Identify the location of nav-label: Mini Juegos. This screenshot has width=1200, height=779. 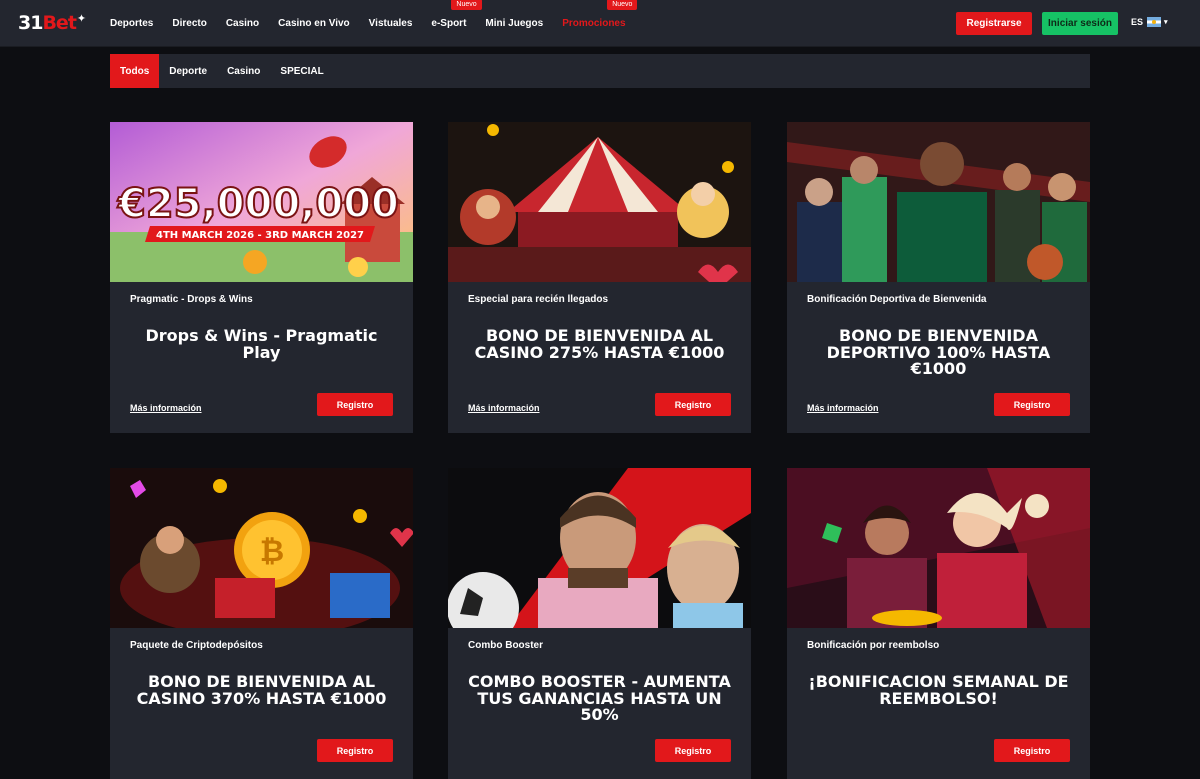
(514, 23).